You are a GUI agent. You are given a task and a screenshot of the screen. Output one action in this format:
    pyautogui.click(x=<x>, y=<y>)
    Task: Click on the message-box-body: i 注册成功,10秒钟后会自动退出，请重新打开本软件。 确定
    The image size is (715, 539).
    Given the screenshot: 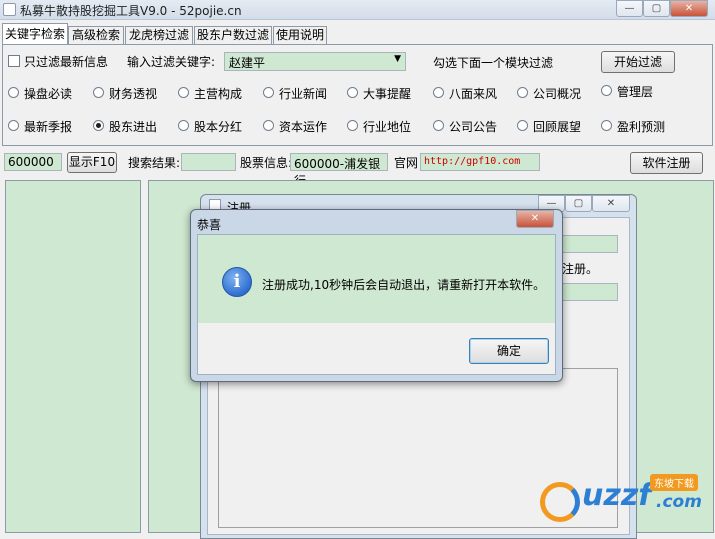 What is the action you would take?
    pyautogui.click(x=376, y=304)
    